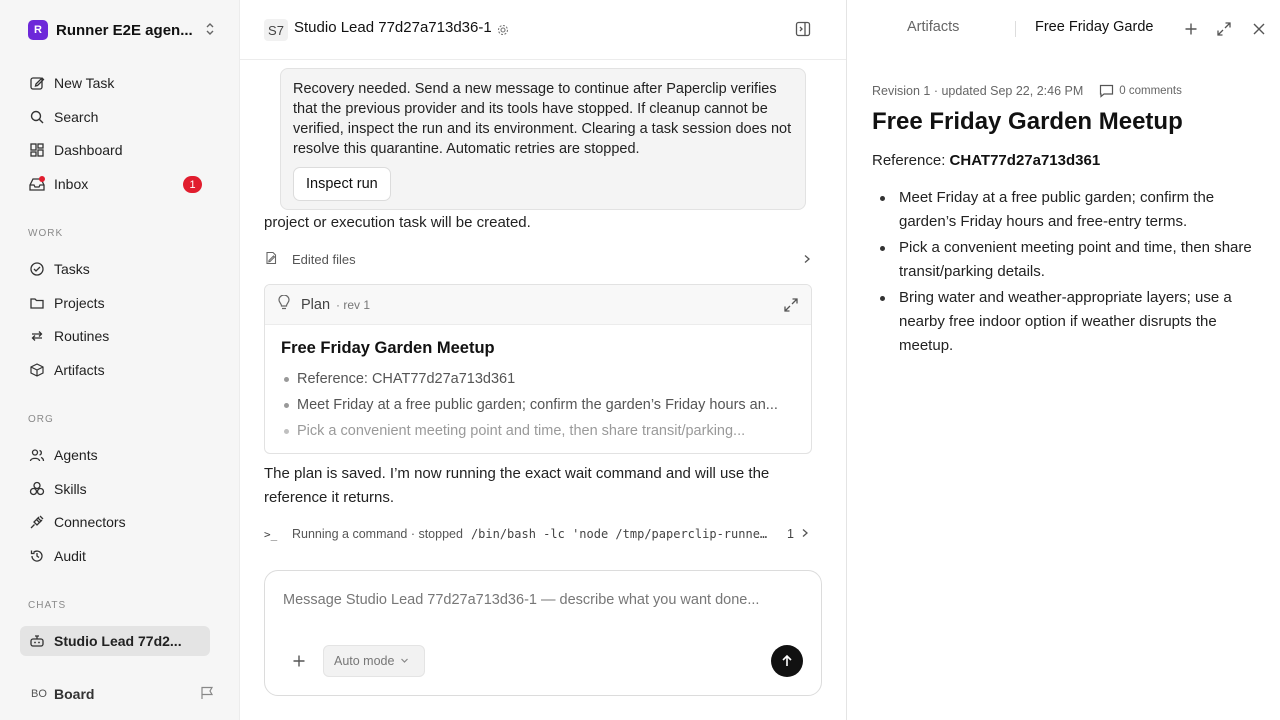  I want to click on nav-label: Routines, so click(82, 336).